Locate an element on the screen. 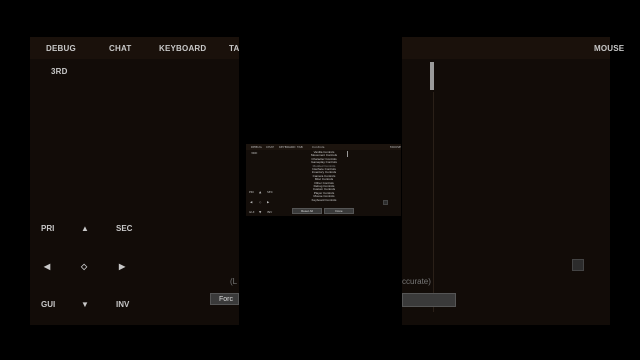  gui-button: GUI is located at coordinates (48, 304).